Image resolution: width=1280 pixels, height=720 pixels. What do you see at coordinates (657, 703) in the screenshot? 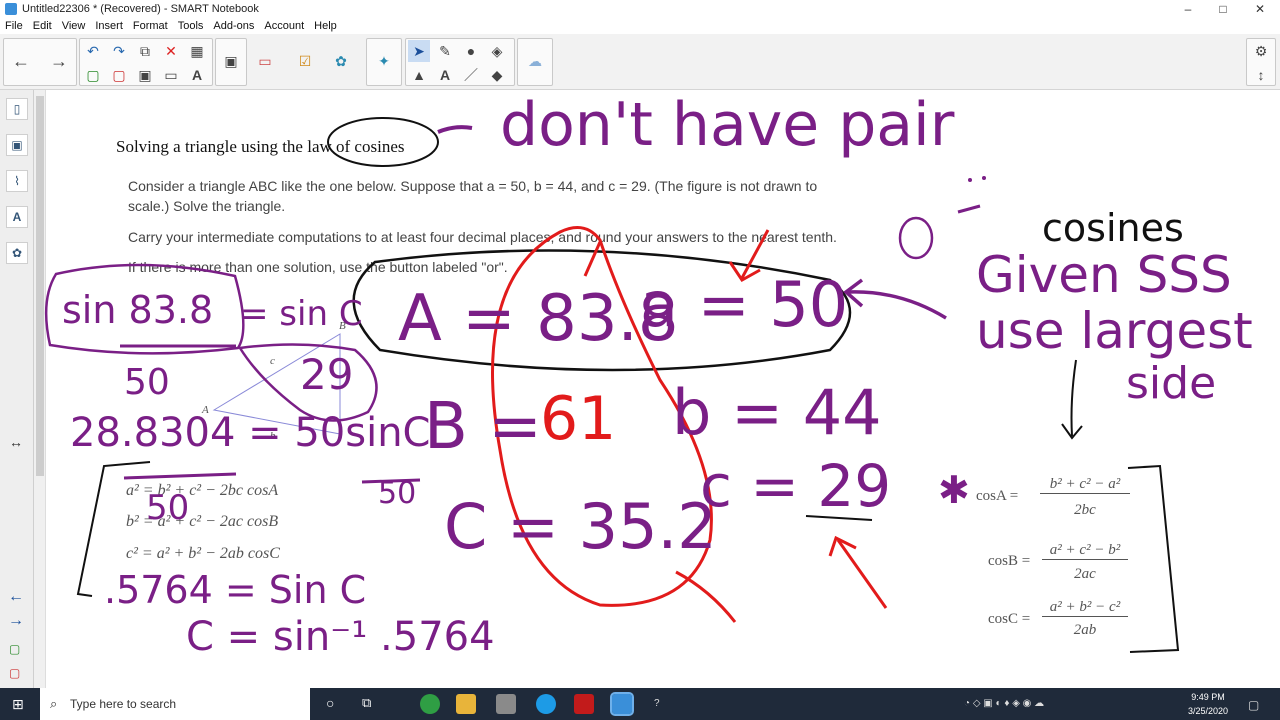
I see `help-icon: ?` at bounding box center [657, 703].